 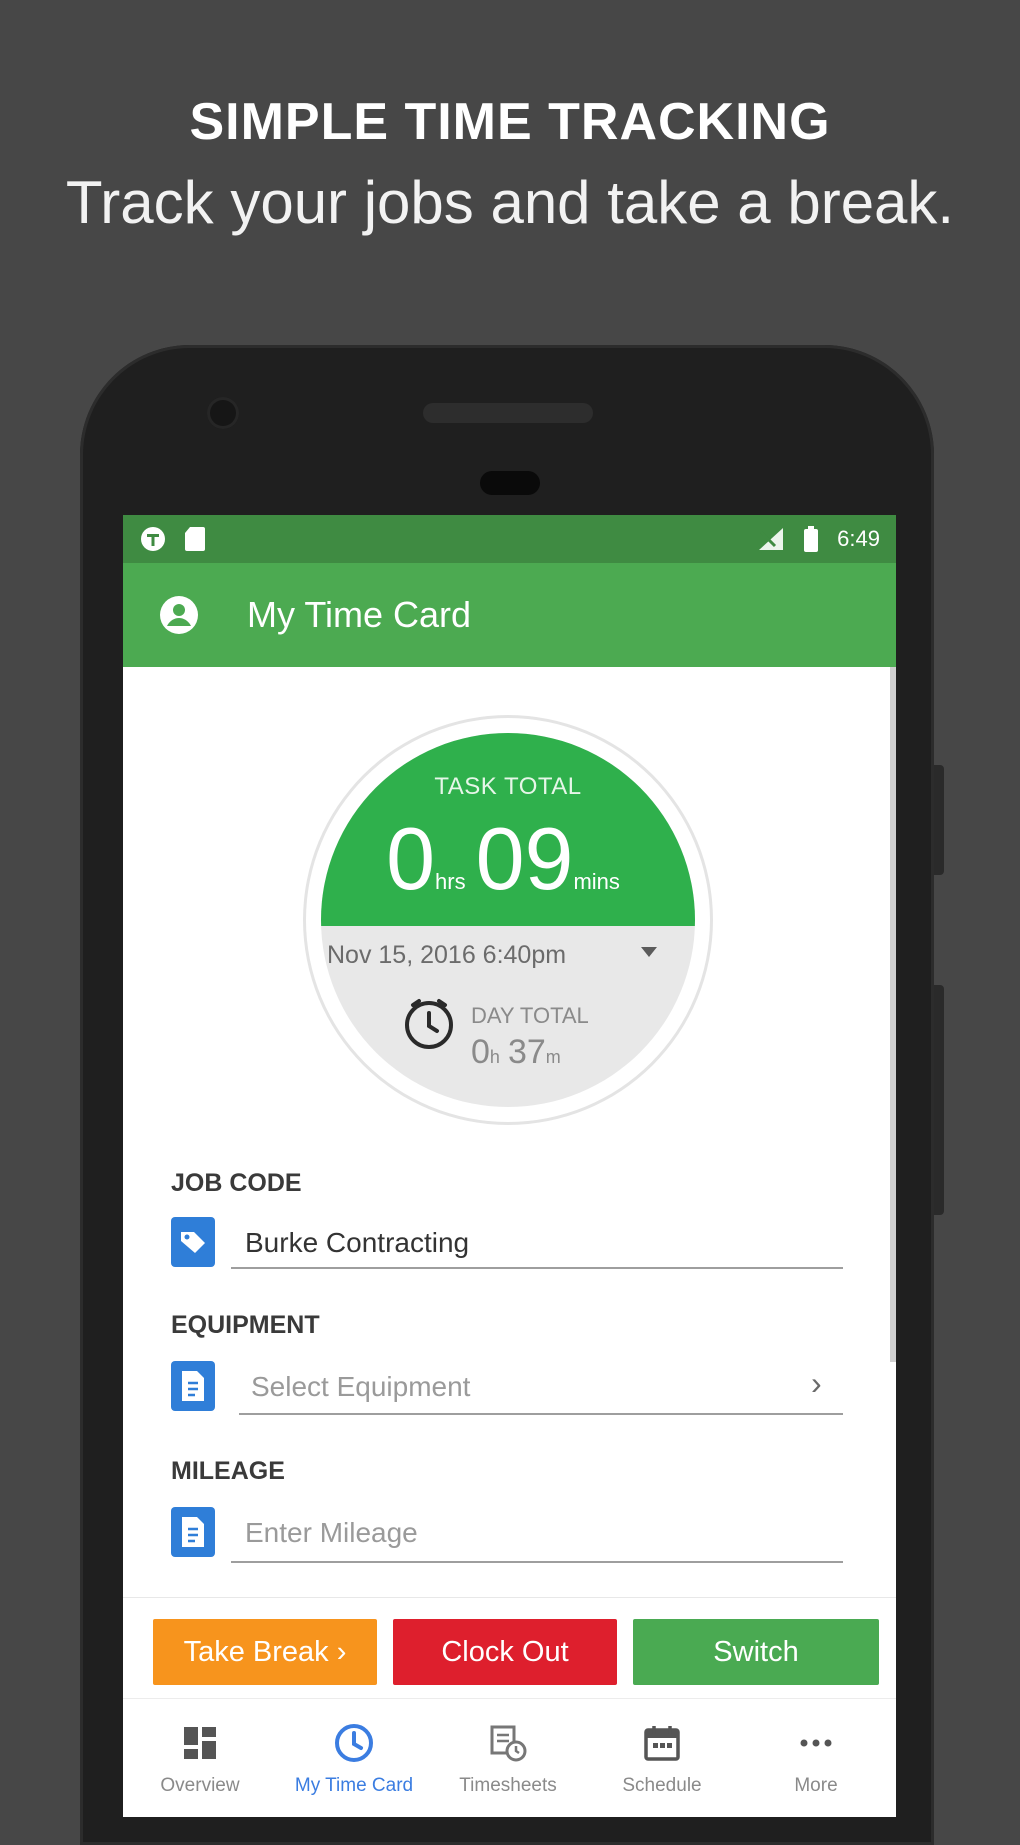 I want to click on clock-out-button: Clock Out, so click(x=505, y=1652).